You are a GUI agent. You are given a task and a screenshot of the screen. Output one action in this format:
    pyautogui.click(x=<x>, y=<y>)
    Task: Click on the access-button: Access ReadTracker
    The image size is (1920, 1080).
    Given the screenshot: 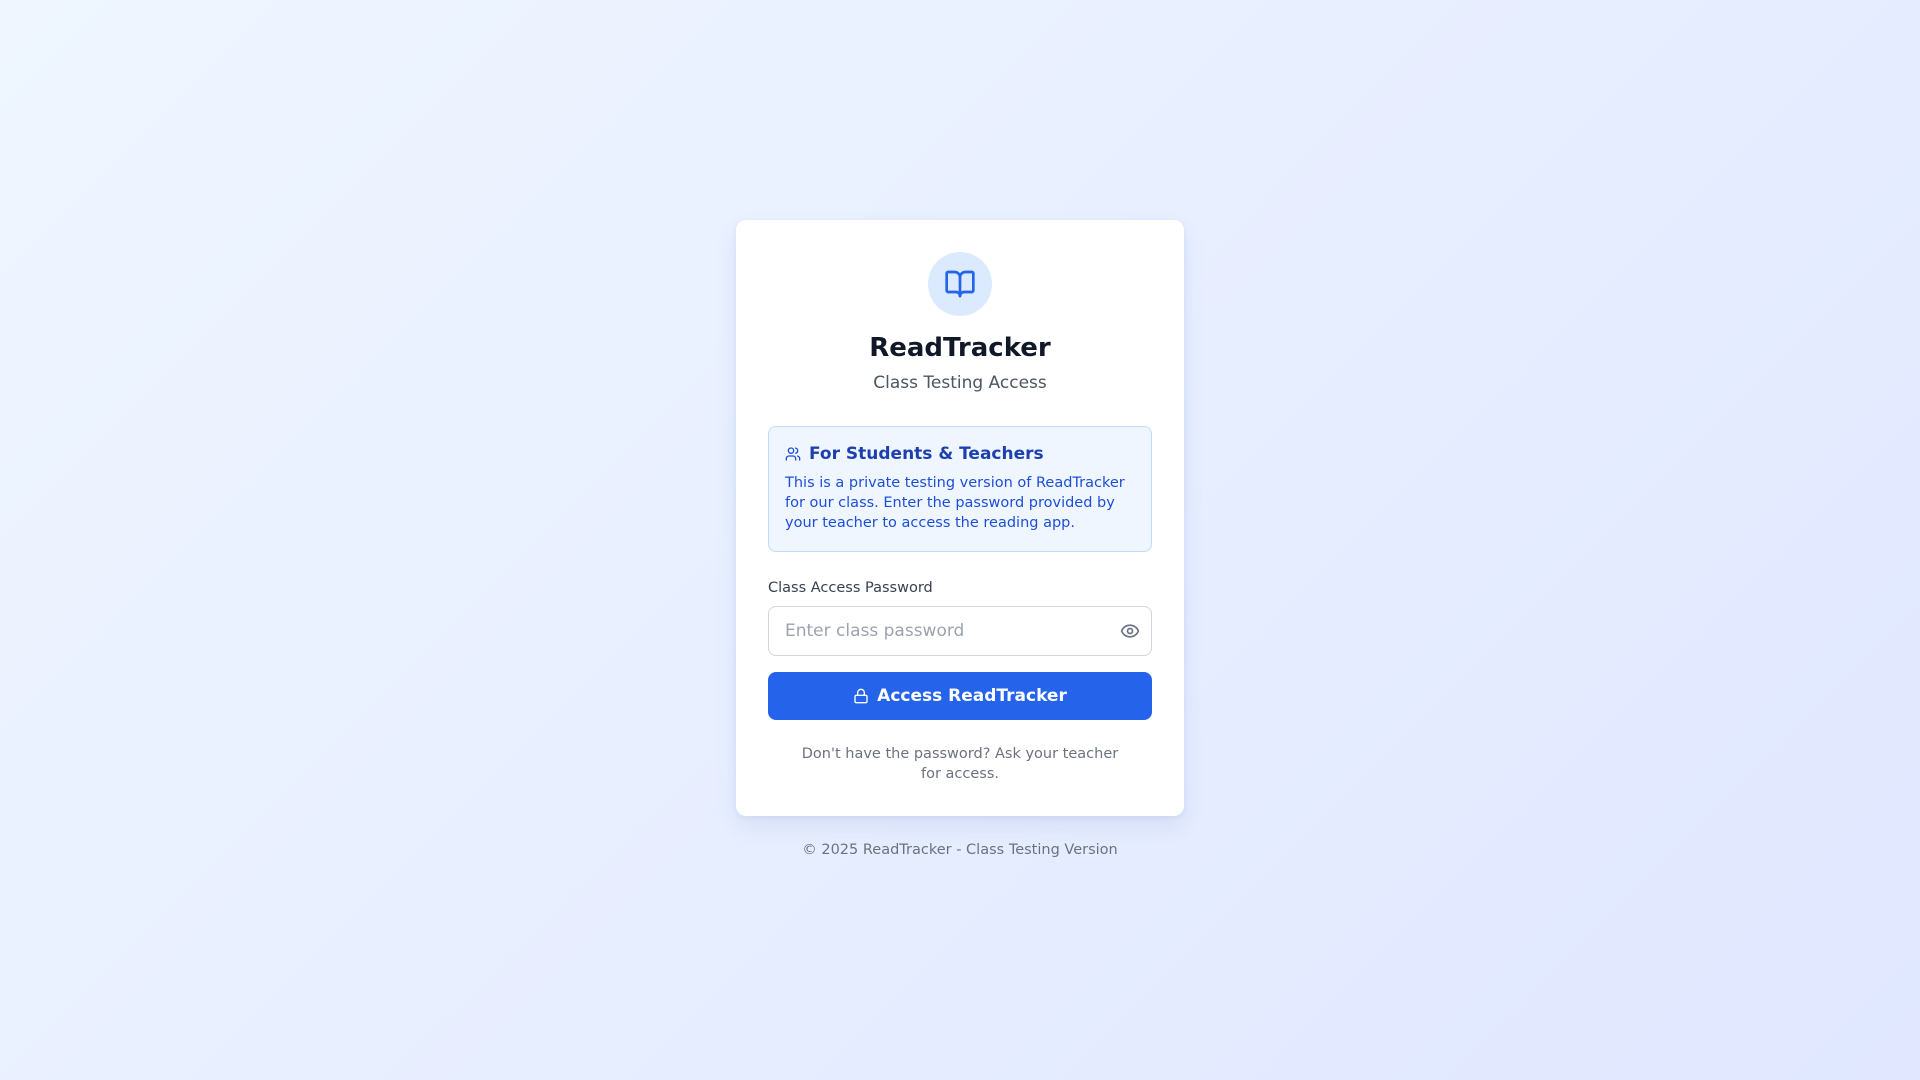 What is the action you would take?
    pyautogui.click(x=960, y=696)
    